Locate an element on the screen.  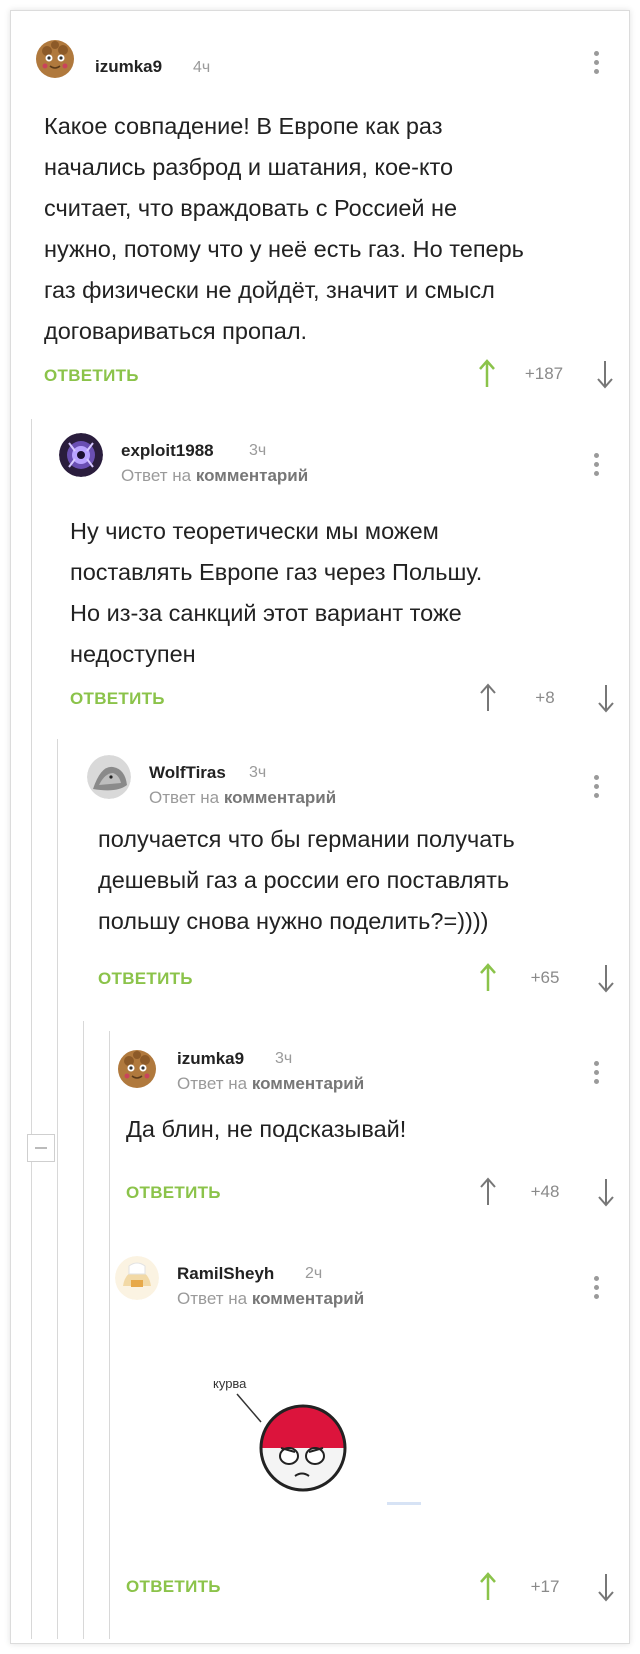
comment-line: договариваться пропал. is located at coordinates (176, 331).